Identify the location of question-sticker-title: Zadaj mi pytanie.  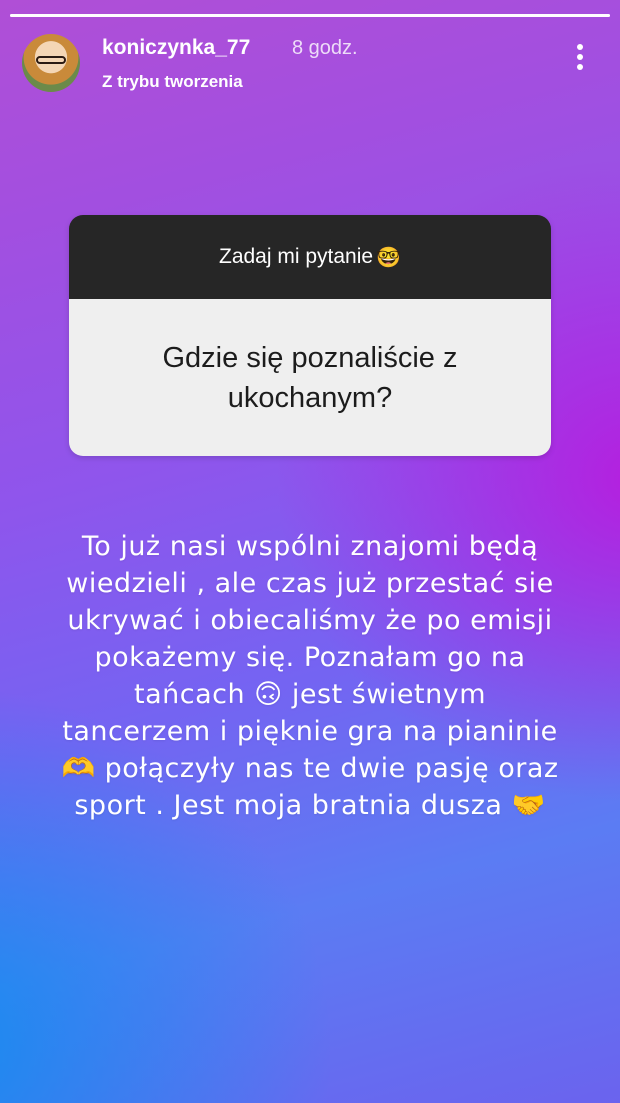
(296, 256).